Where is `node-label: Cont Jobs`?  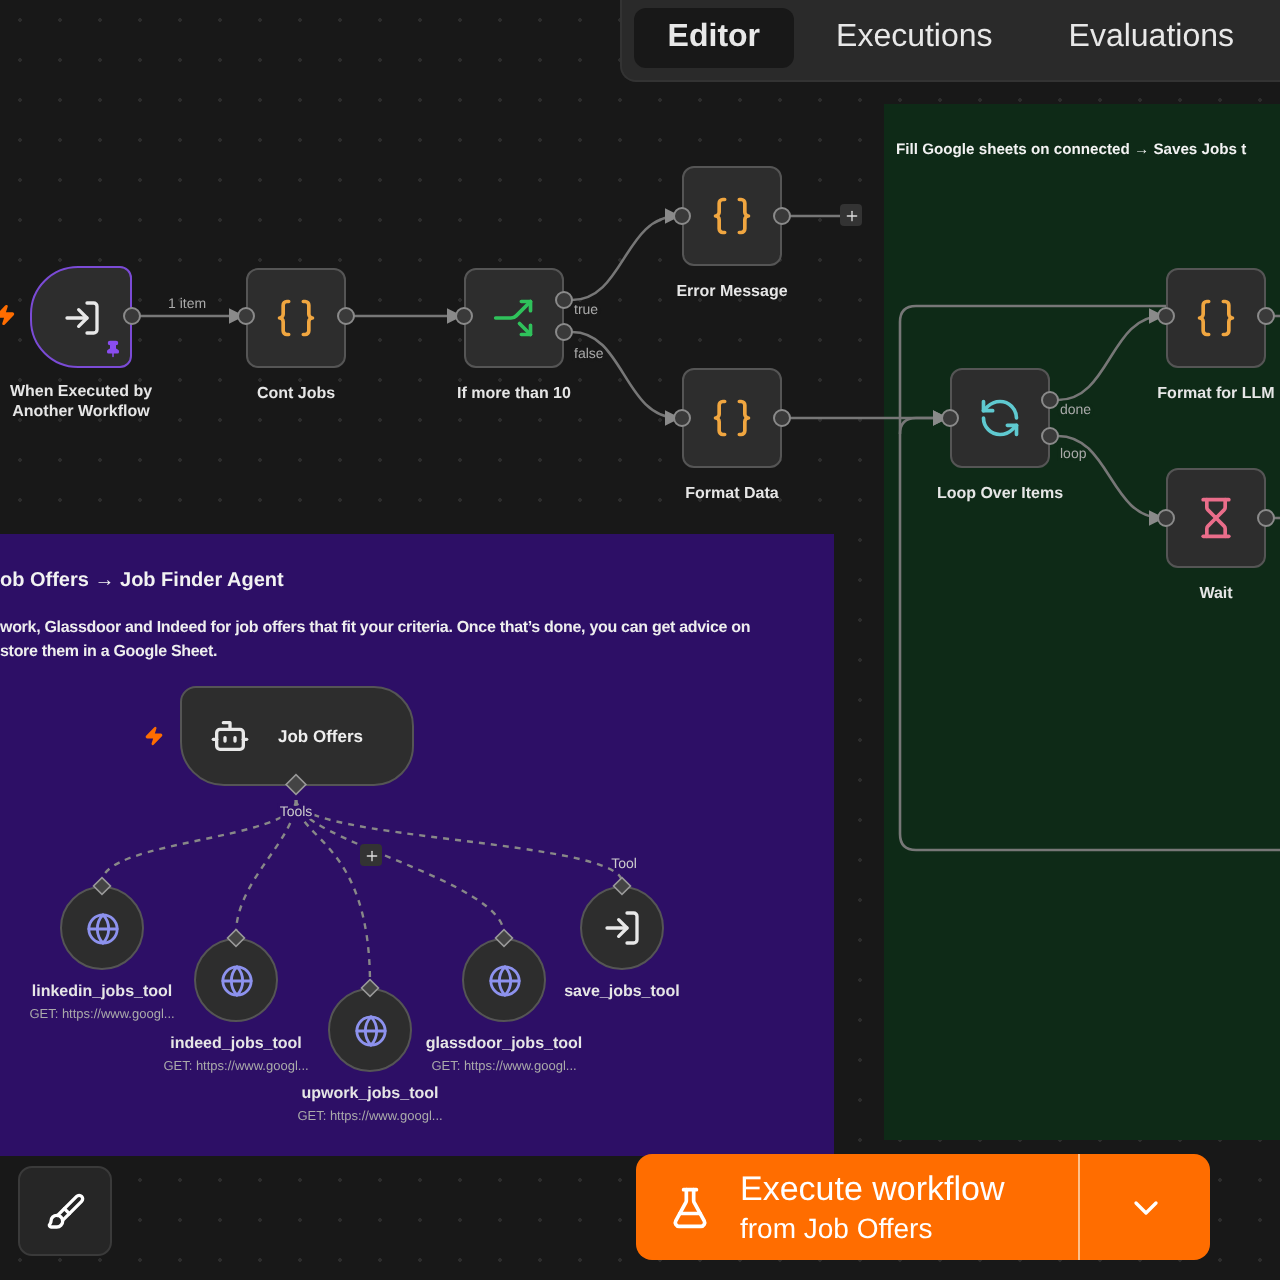 node-label: Cont Jobs is located at coordinates (296, 394).